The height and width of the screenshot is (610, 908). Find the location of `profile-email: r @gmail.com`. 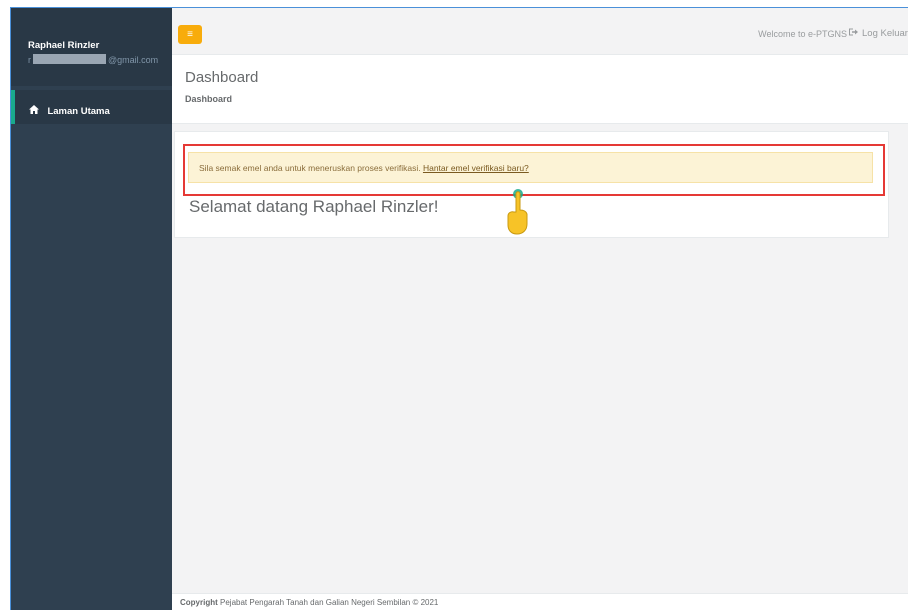

profile-email: r @gmail.com is located at coordinates (100, 59).